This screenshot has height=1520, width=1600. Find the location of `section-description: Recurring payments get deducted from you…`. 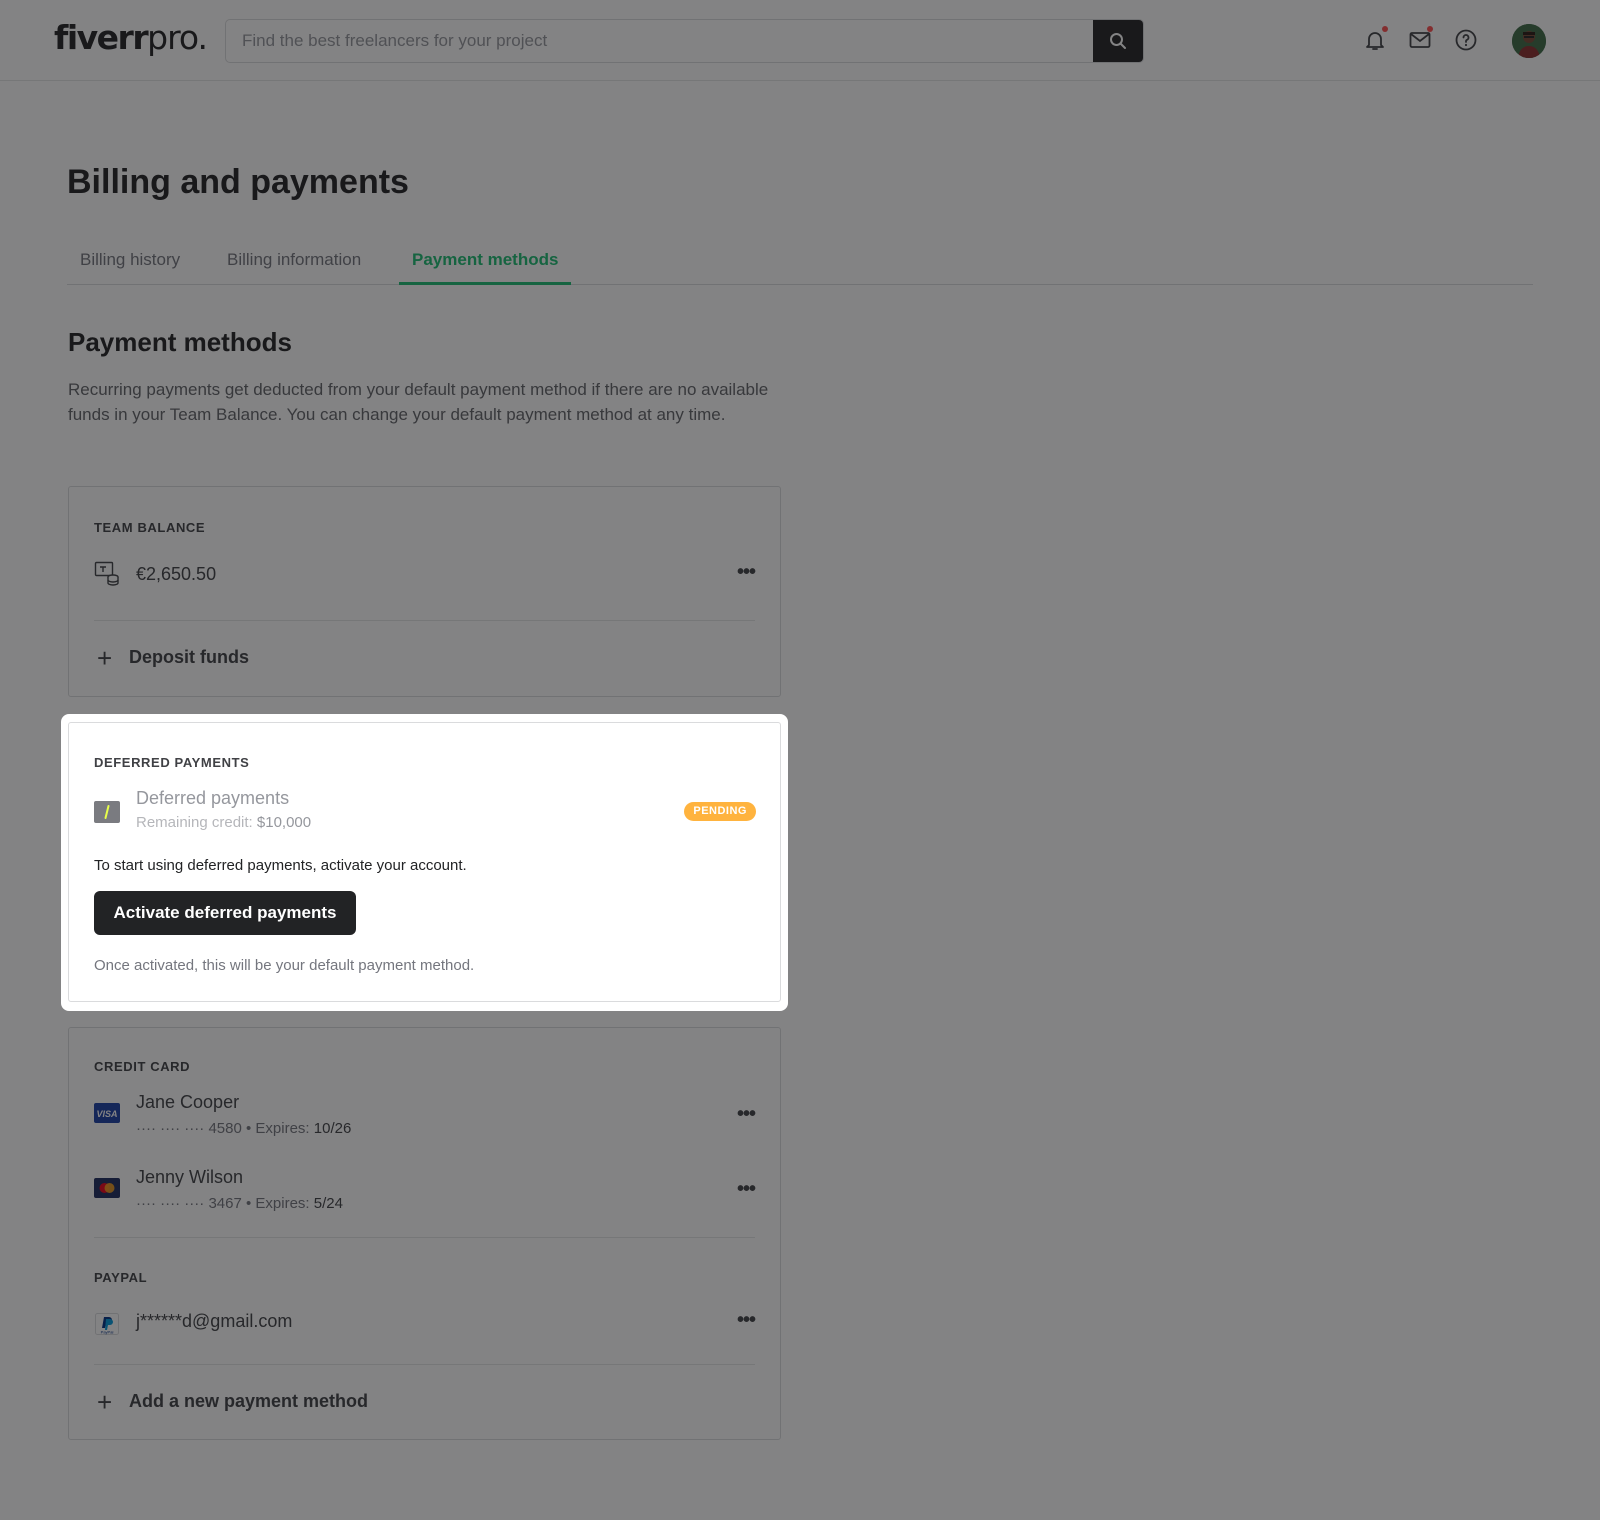

section-description: Recurring payments get deducted from you… is located at coordinates (418, 402).